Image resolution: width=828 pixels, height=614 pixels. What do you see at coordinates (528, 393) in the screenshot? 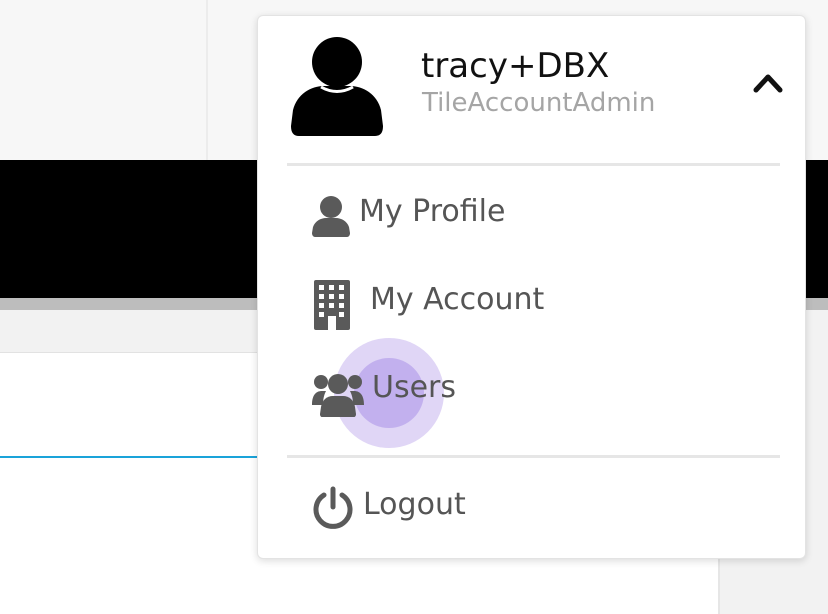
I see `menu-item-users: Users` at bounding box center [528, 393].